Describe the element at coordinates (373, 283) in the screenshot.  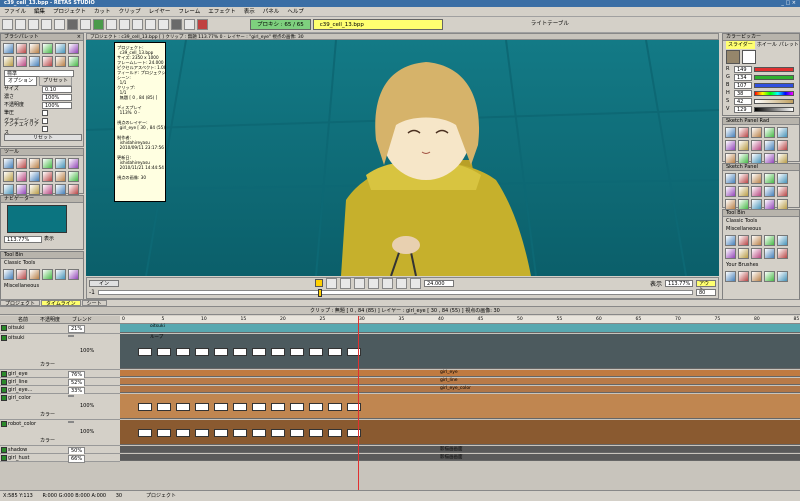
I see `play-icon` at that location.